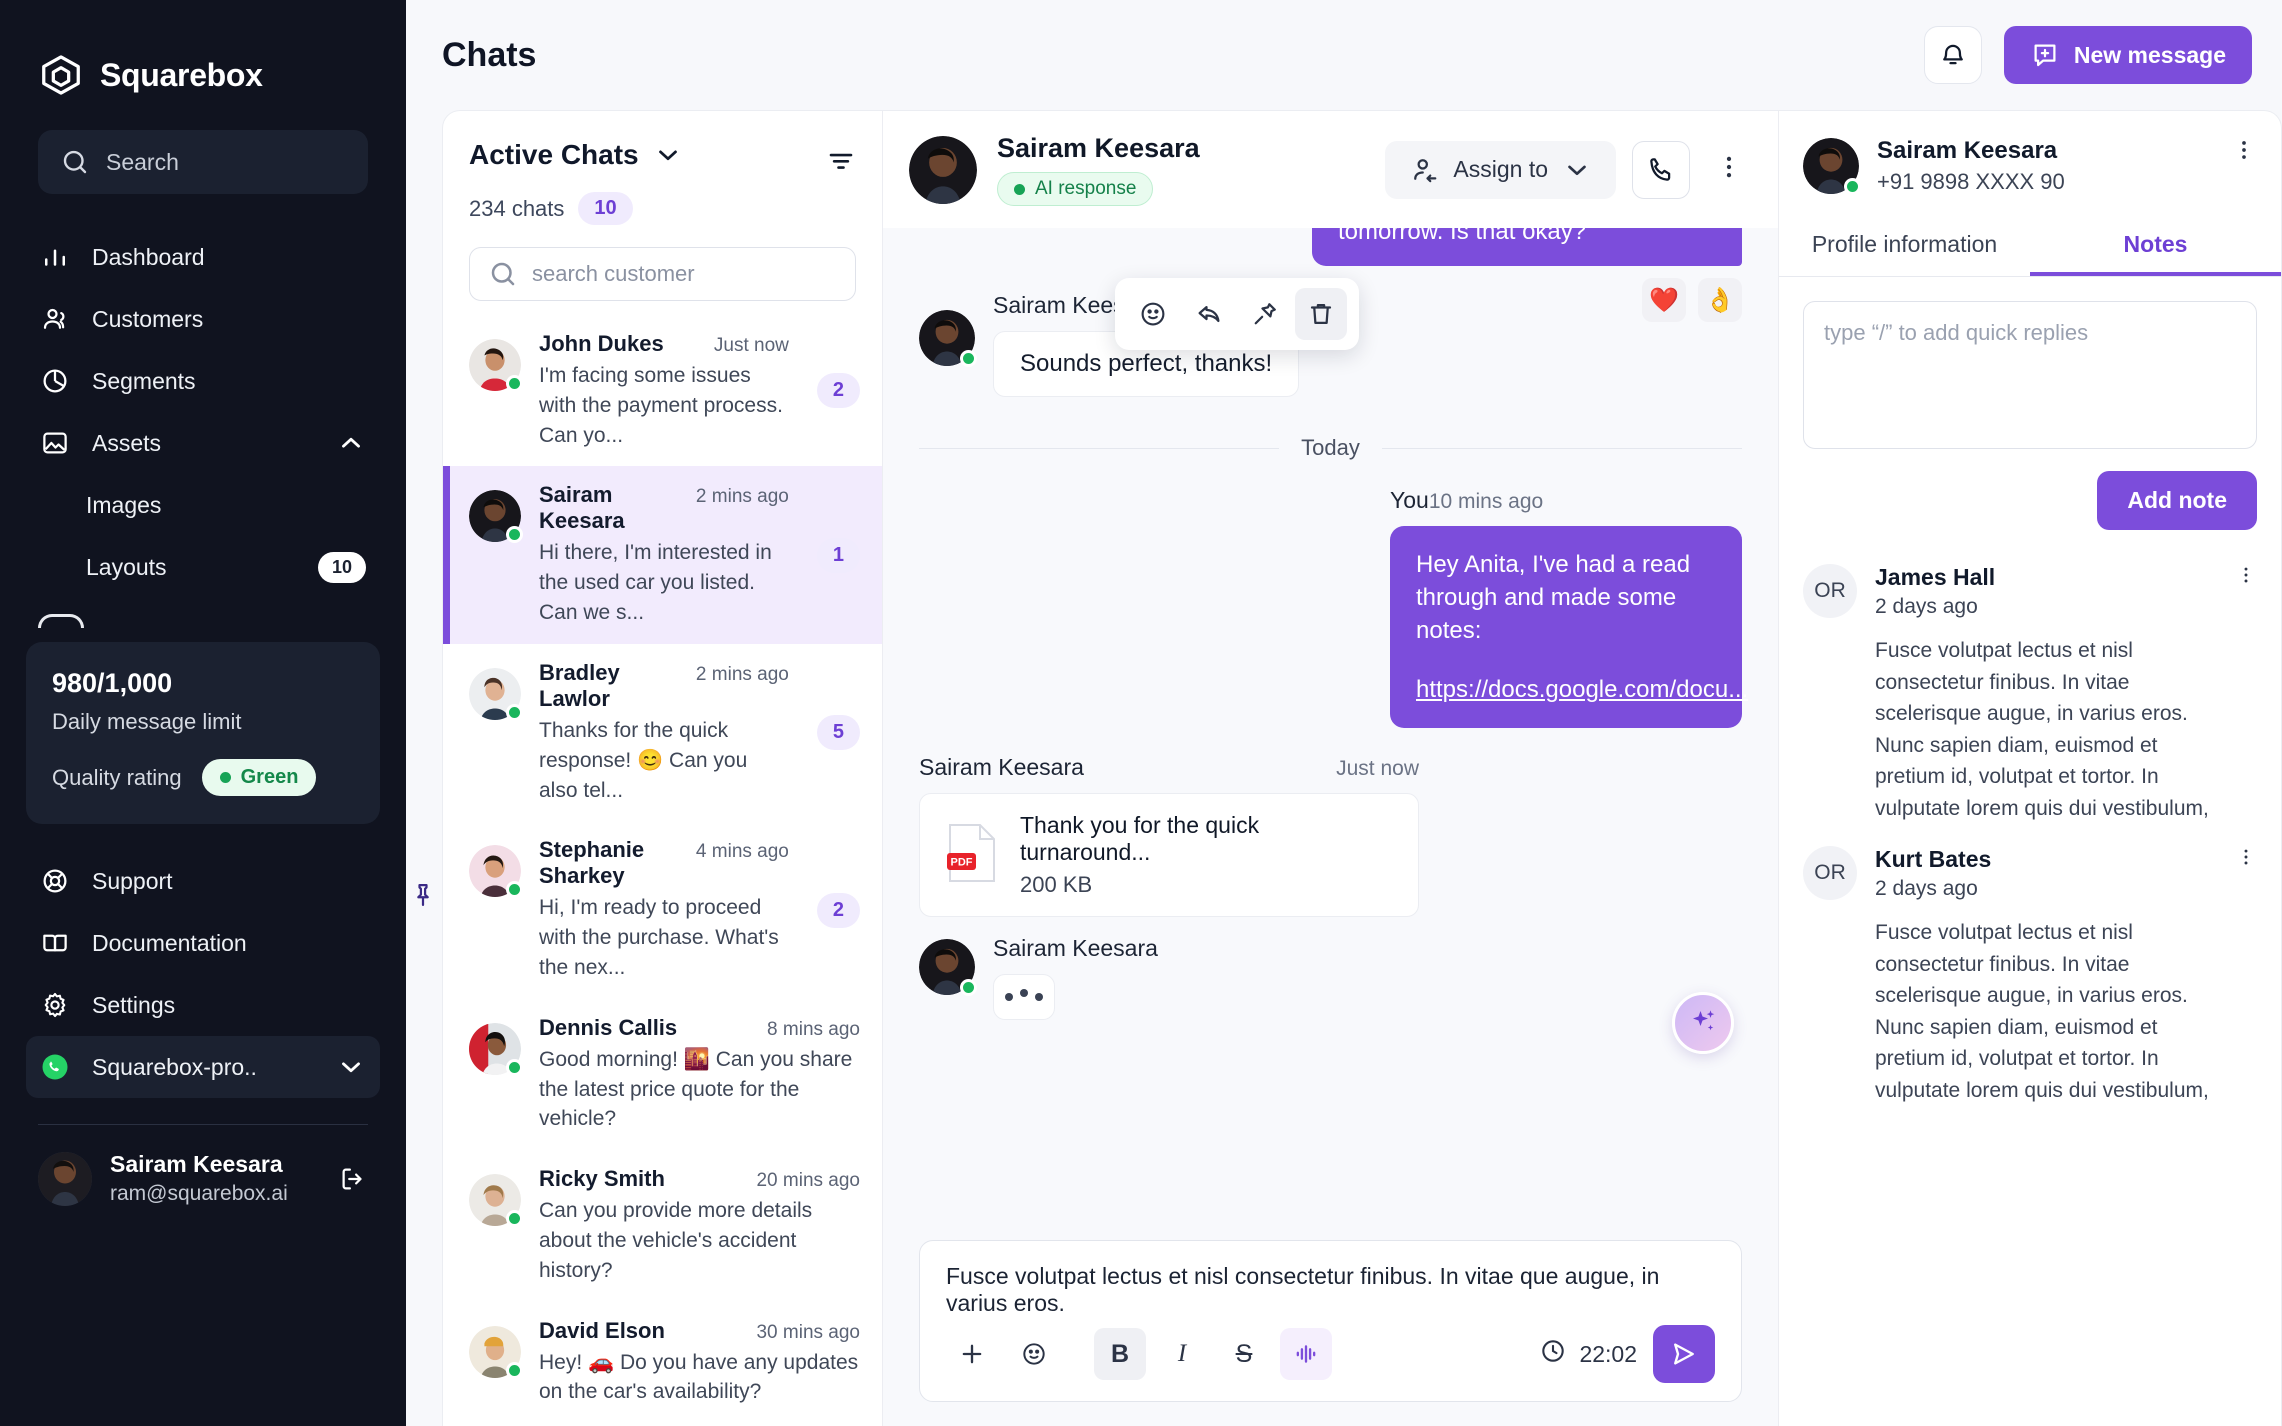 This screenshot has width=2282, height=1426. What do you see at coordinates (203, 162) in the screenshot?
I see `search-input: Search` at bounding box center [203, 162].